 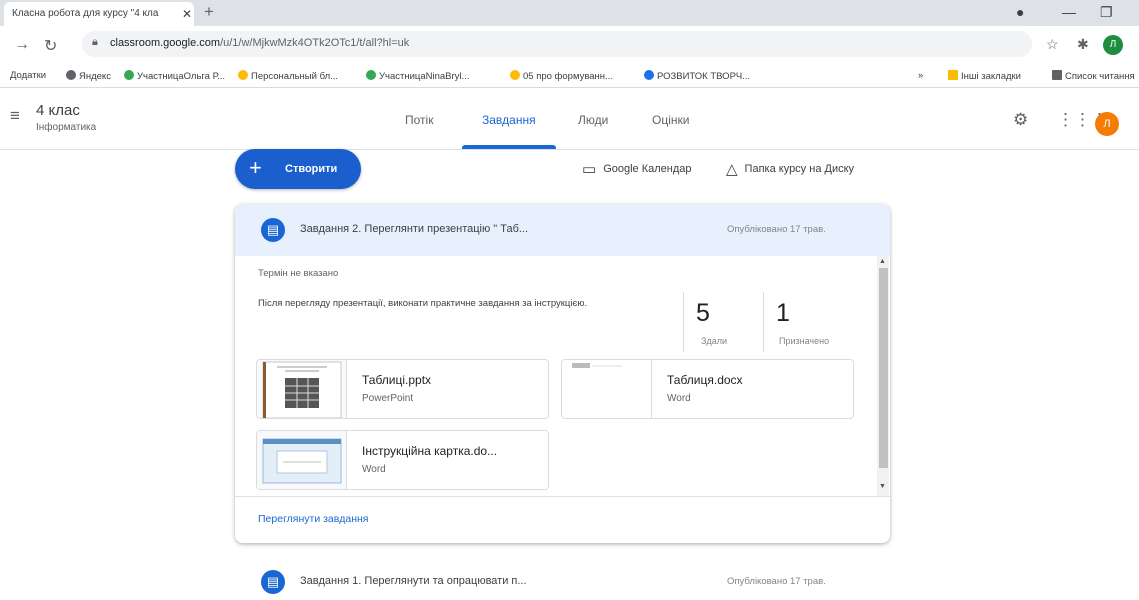 What do you see at coordinates (984, 76) in the screenshot?
I see `bookmark-folder-other: Інші закладки` at bounding box center [984, 76].